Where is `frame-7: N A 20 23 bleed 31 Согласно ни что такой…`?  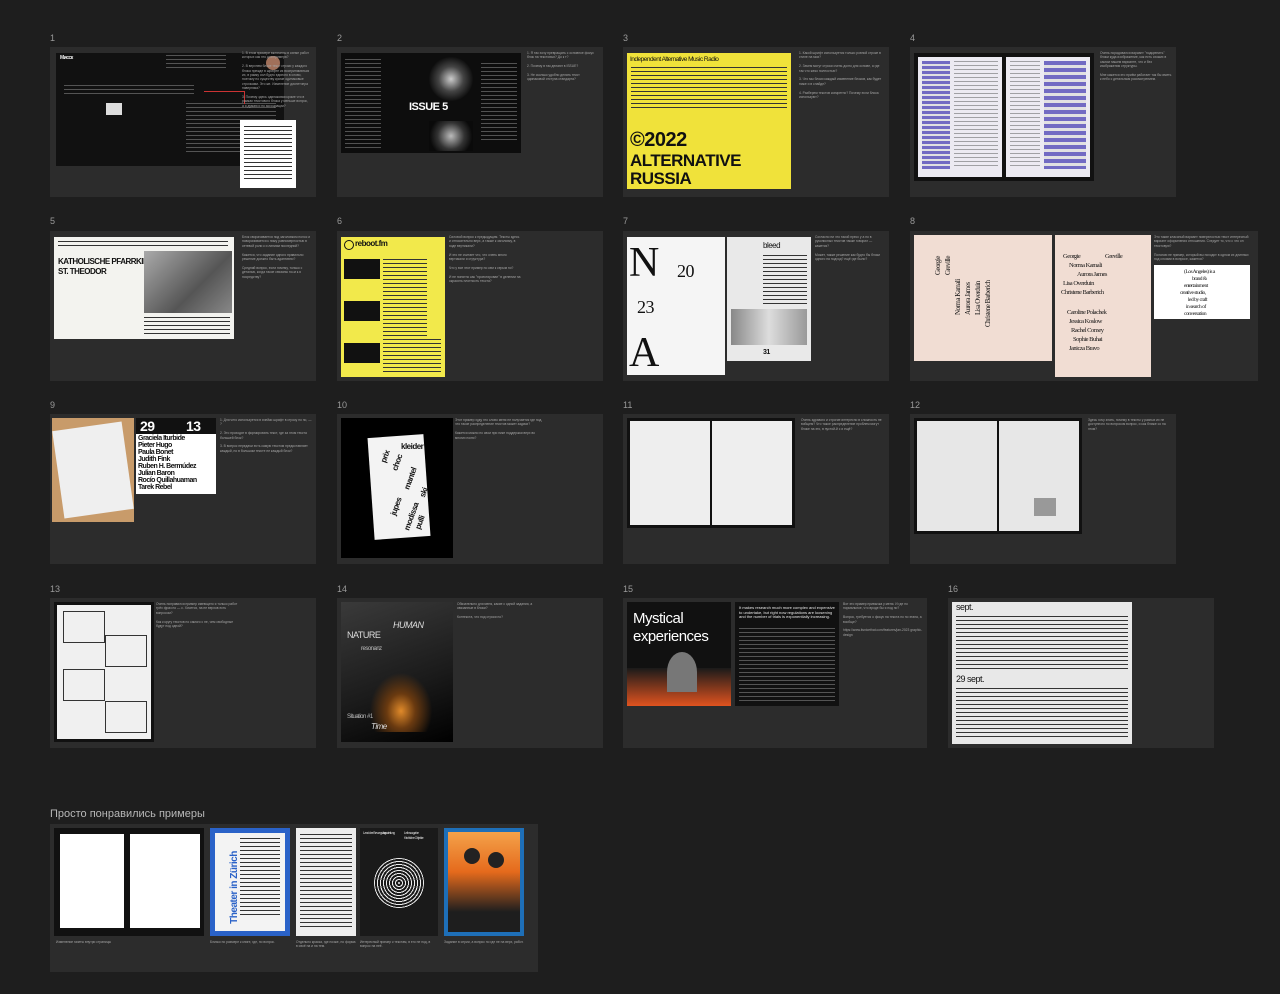 frame-7: N A 20 23 bleed 31 Согласно ни что такой… is located at coordinates (756, 306).